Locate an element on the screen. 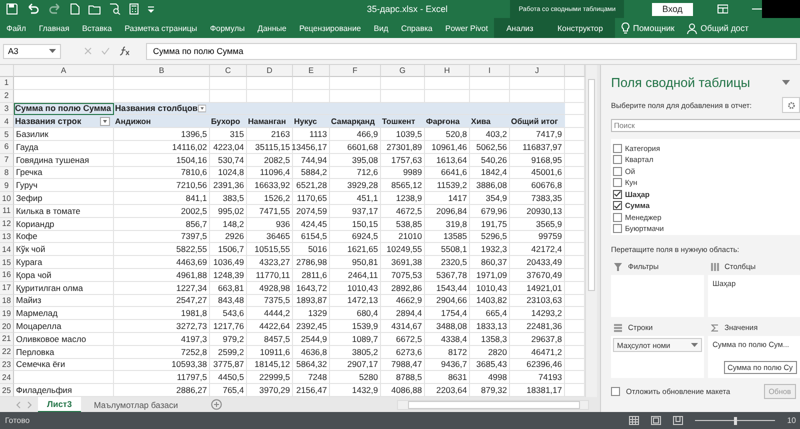  sign-in-button: Вход is located at coordinates (672, 9).